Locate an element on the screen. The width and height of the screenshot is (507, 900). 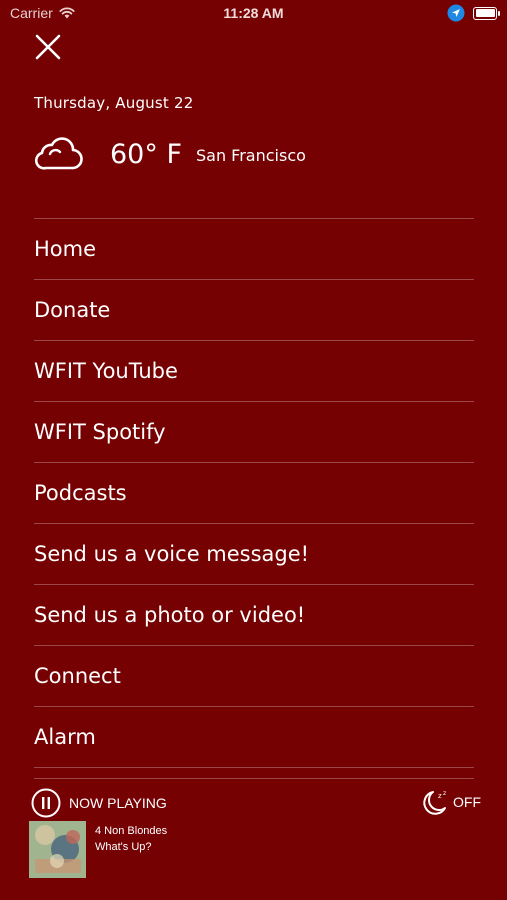
status-bar: Carrier 11:28 AM is located at coordinates (253, 14).